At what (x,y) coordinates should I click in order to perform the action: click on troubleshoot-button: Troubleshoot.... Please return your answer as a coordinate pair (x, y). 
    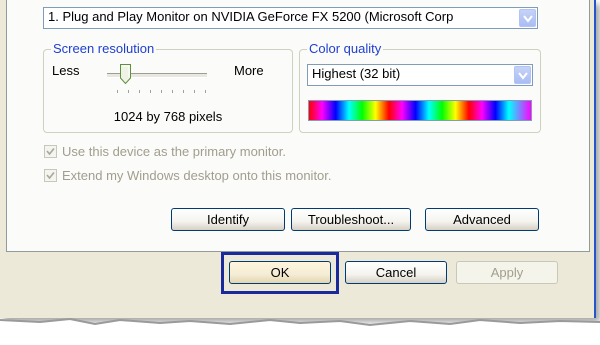
    Looking at the image, I should click on (351, 219).